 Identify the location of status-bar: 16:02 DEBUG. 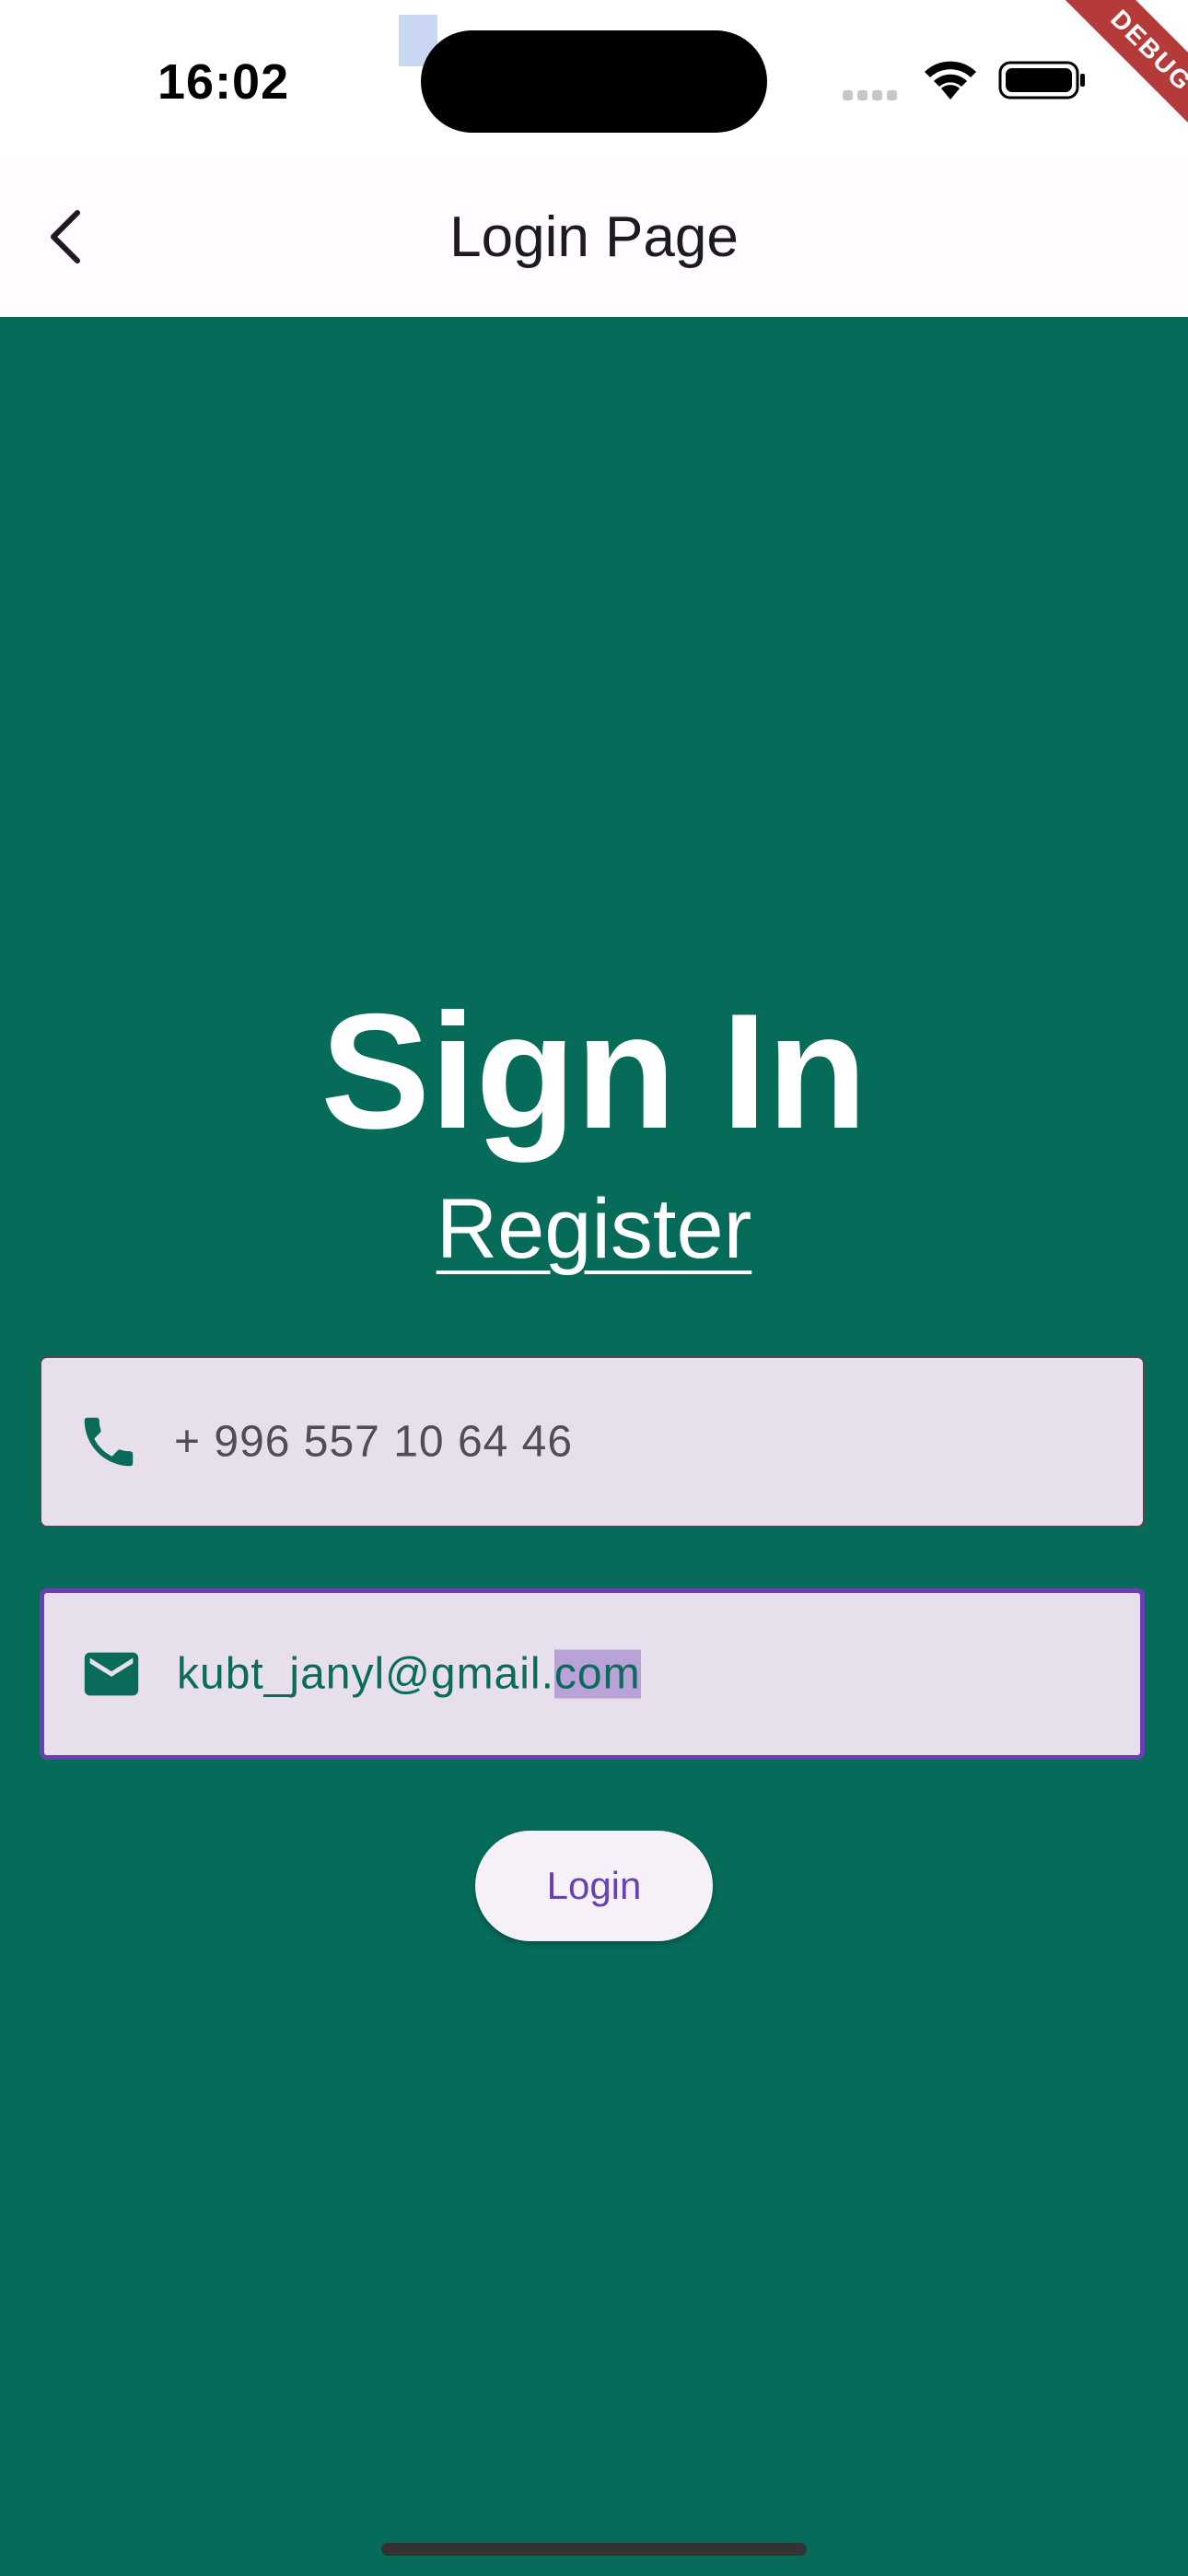
(594, 90).